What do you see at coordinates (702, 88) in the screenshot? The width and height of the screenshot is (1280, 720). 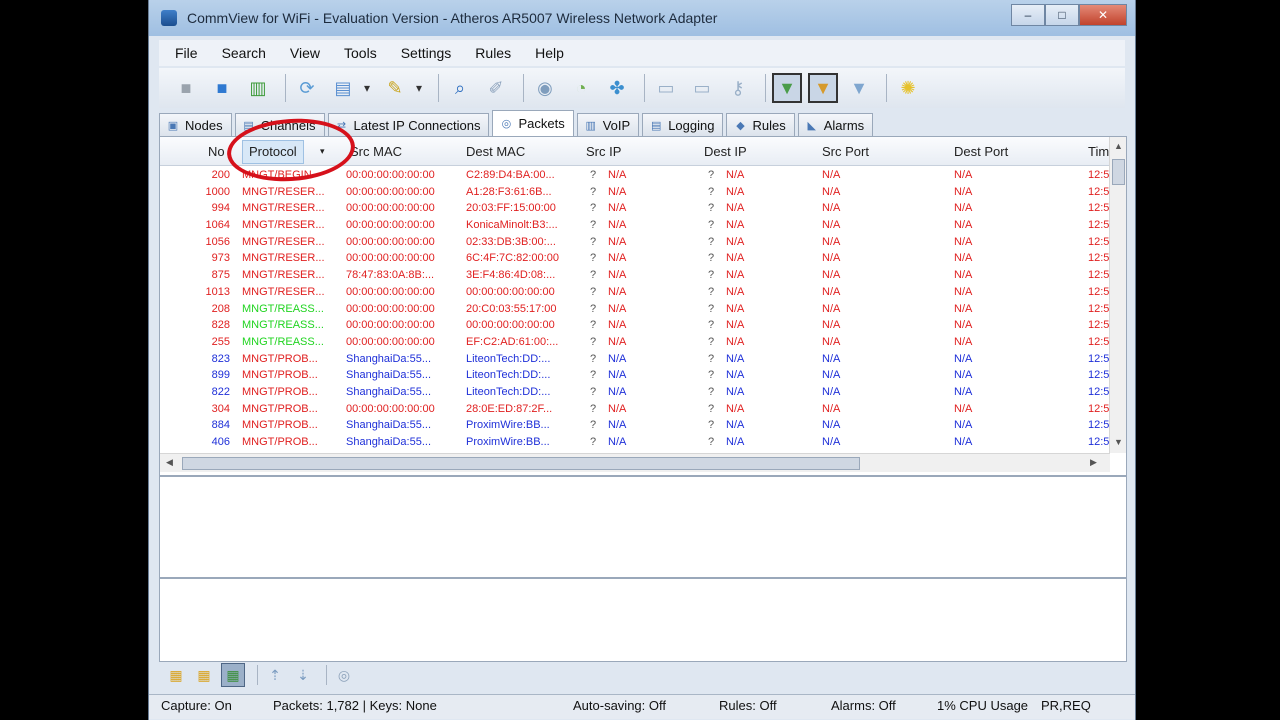 I see `monitor-alt-icon: ▭` at bounding box center [702, 88].